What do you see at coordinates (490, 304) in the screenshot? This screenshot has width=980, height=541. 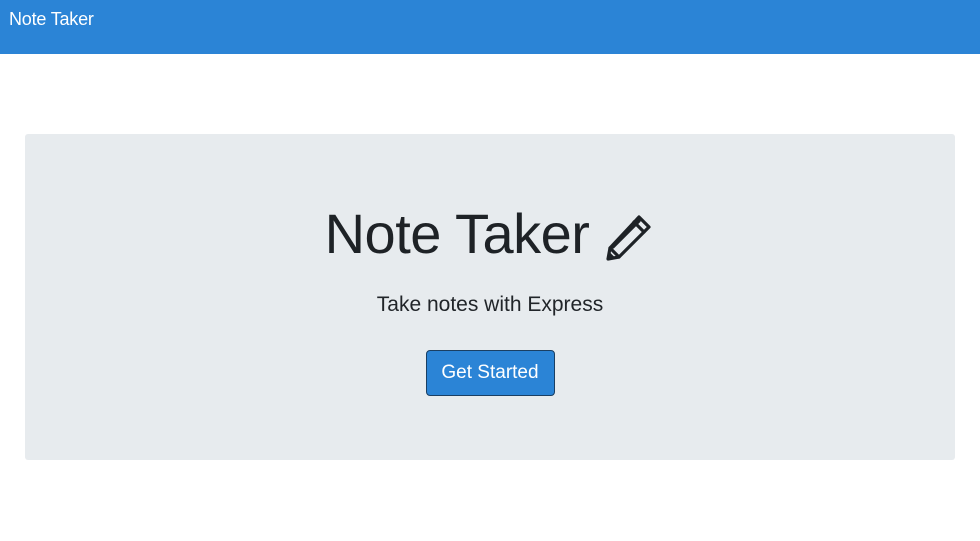 I see `hero-subtitle: Take notes with Express` at bounding box center [490, 304].